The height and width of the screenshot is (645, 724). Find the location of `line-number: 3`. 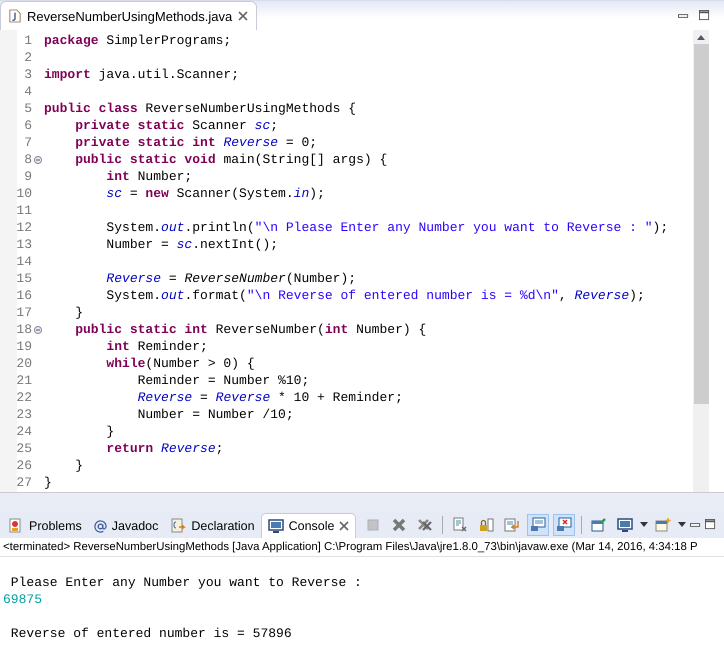

line-number: 3 is located at coordinates (27, 74).